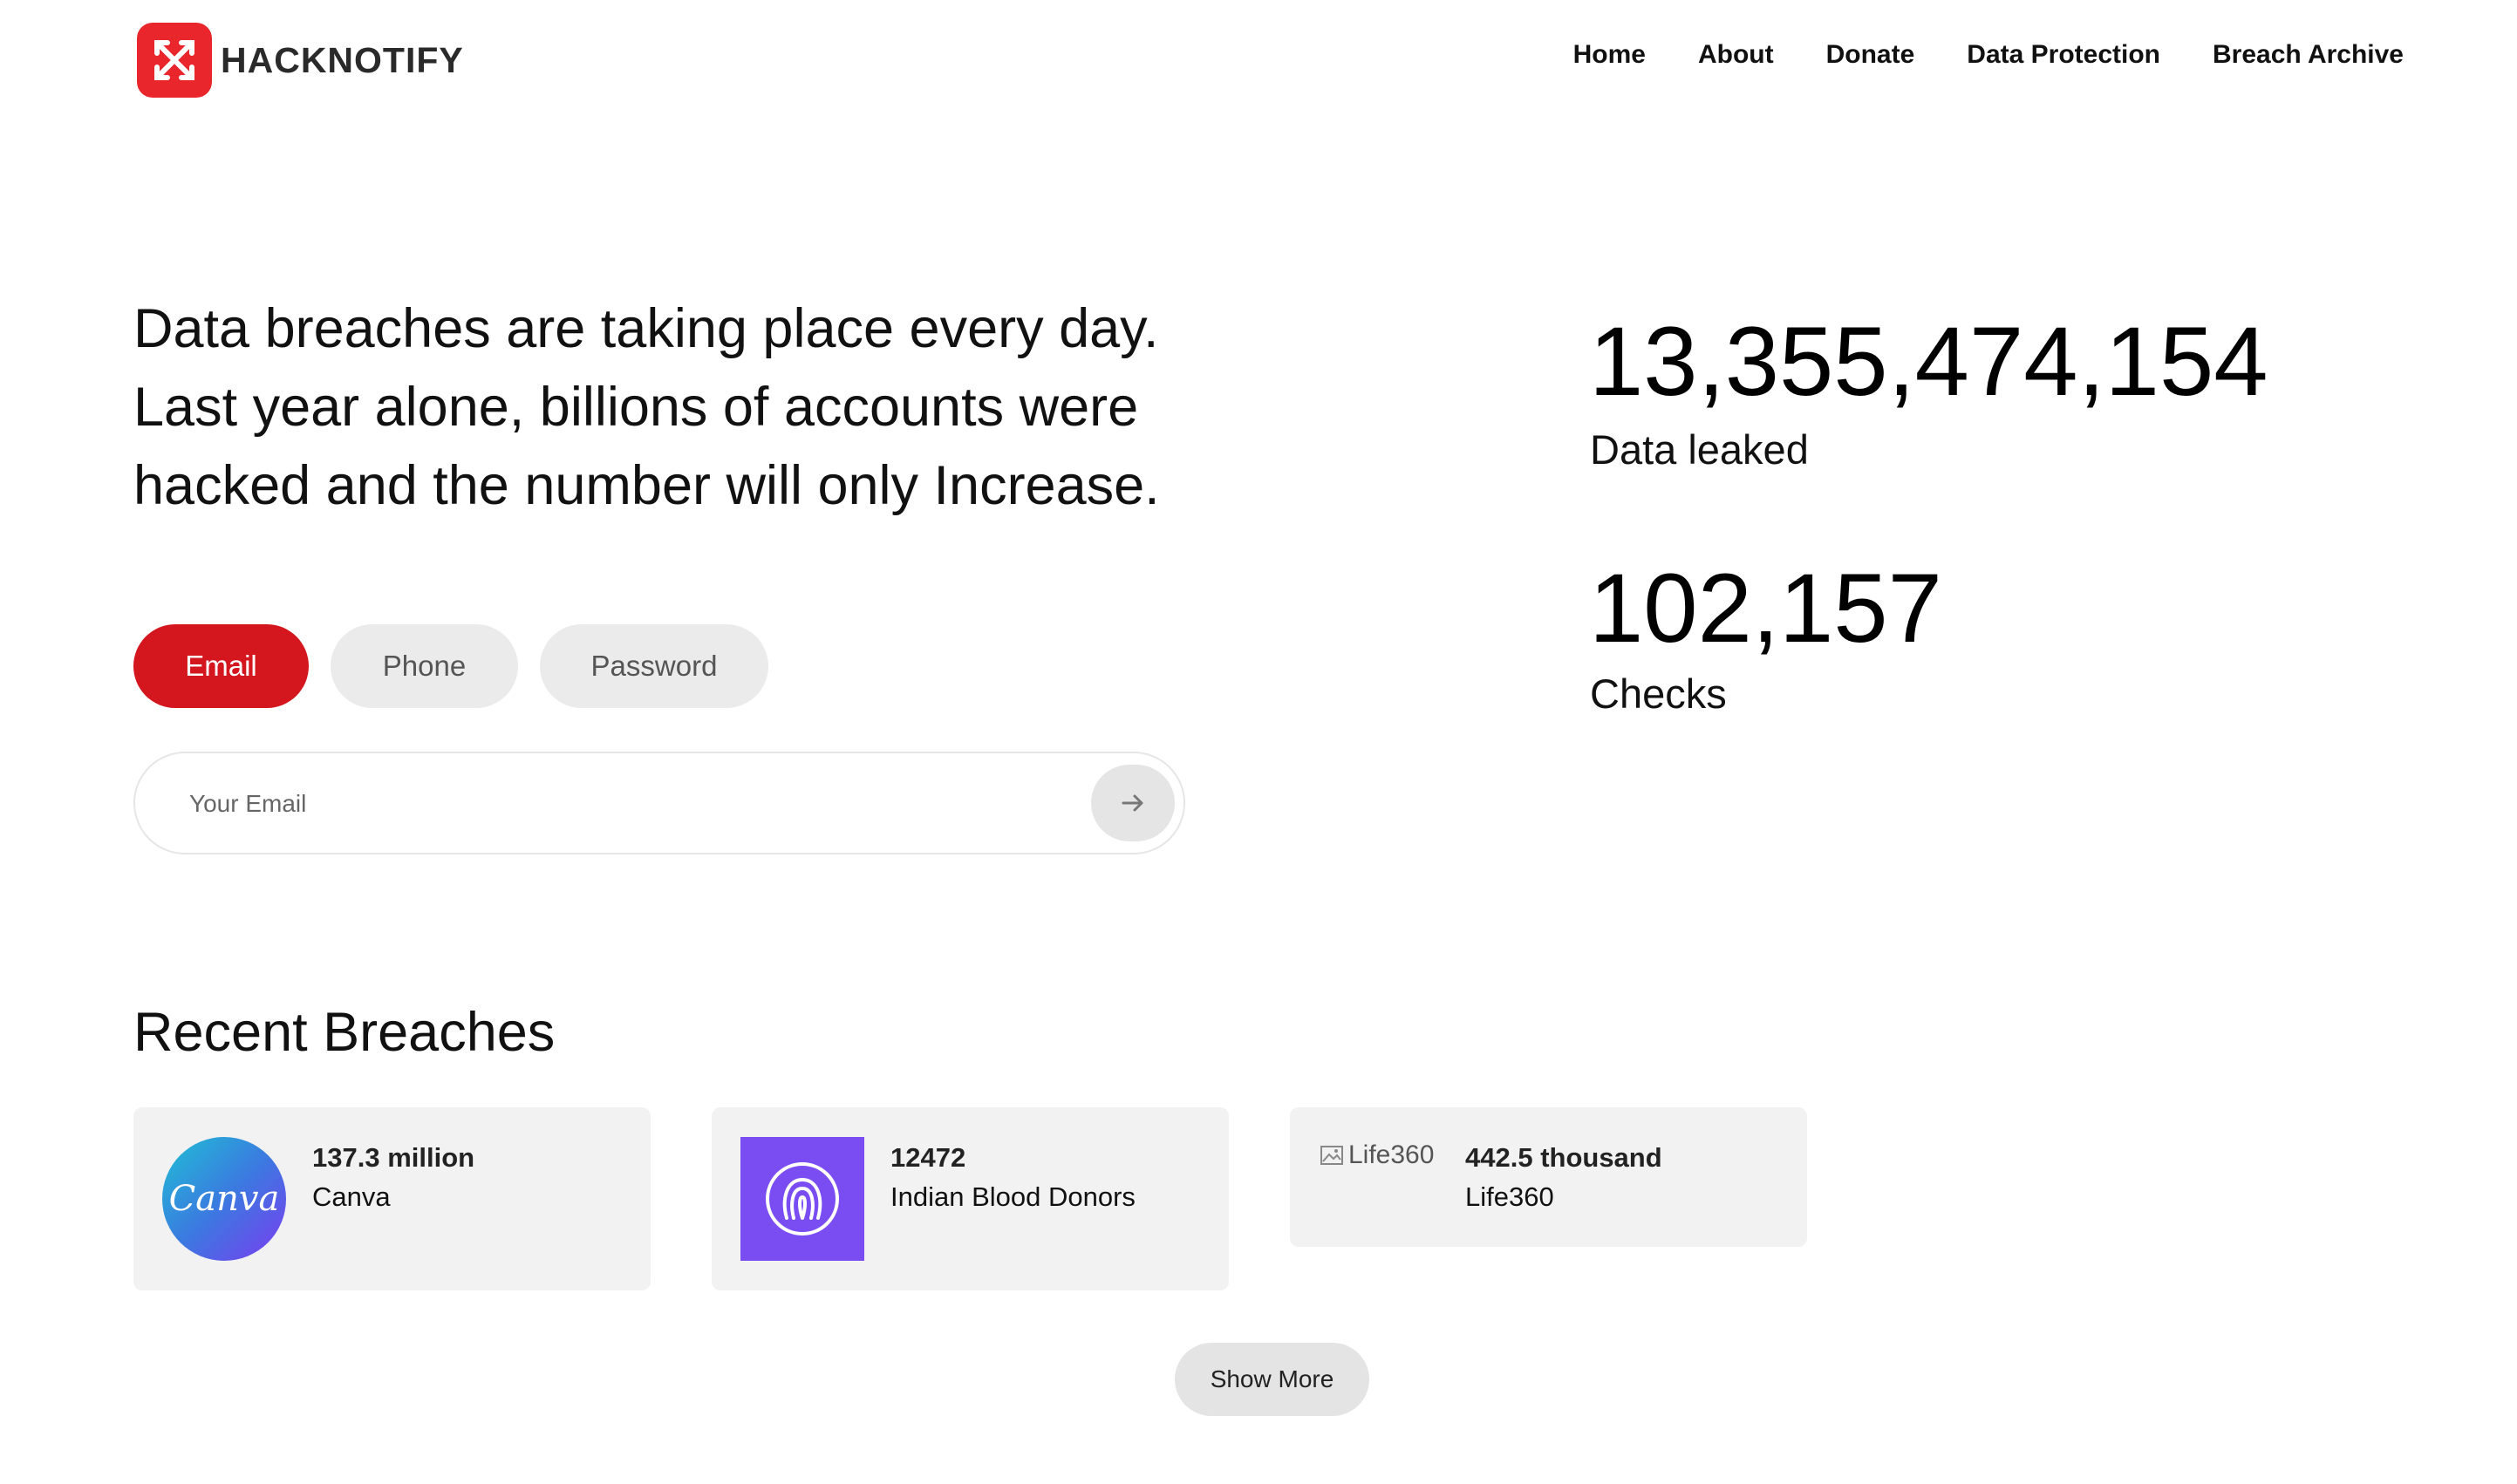 This screenshot has width=2517, height=1484. What do you see at coordinates (1509, 1196) in the screenshot?
I see `breach-name: Life360` at bounding box center [1509, 1196].